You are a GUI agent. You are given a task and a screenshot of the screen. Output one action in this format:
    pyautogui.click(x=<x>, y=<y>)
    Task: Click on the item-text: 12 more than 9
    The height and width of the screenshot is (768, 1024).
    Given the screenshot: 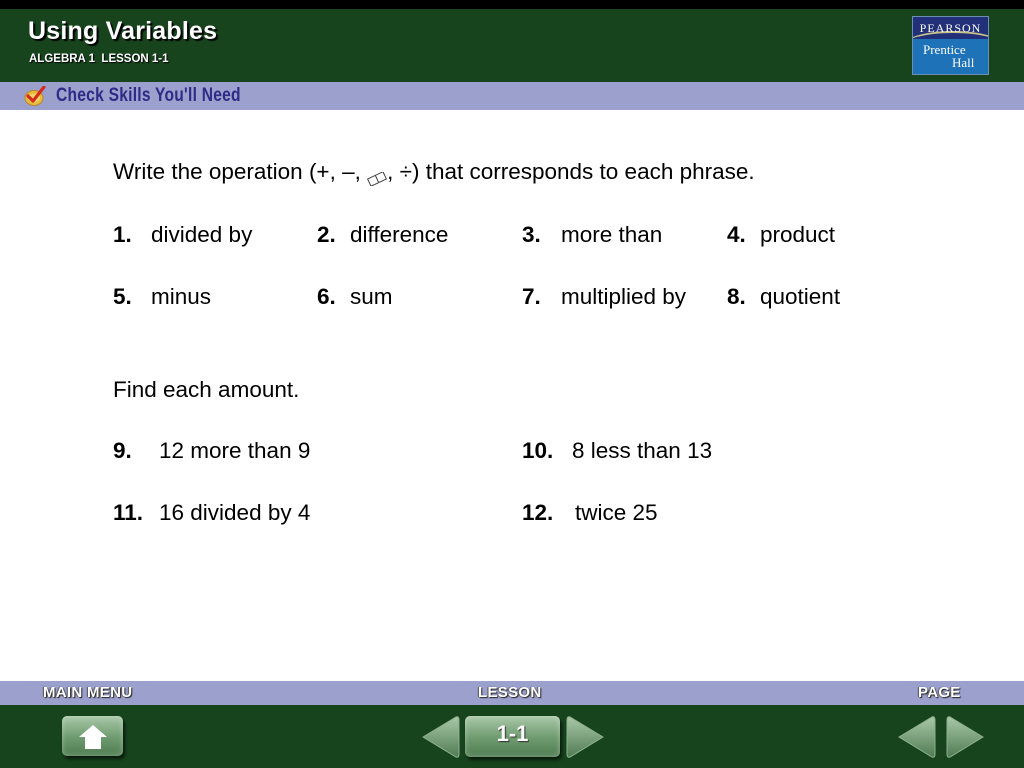 What is the action you would take?
    pyautogui.click(x=235, y=450)
    